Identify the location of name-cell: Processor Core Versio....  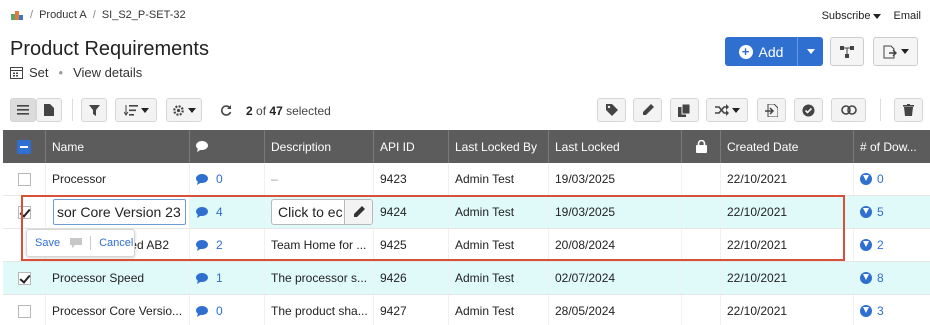
(118, 310).